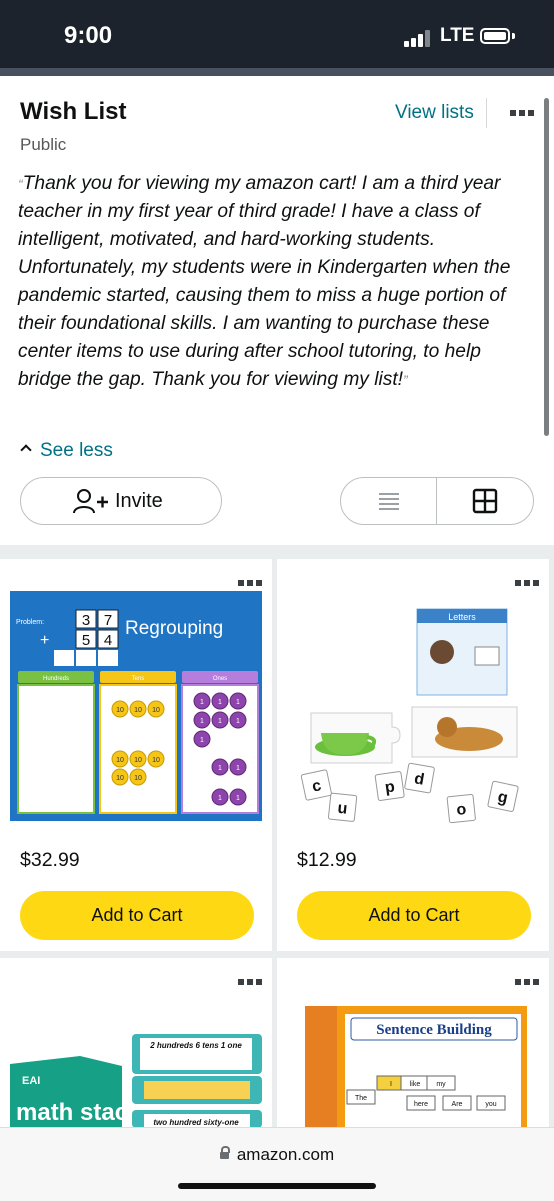 The height and width of the screenshot is (1201, 554). Describe the element at coordinates (503, 796) in the screenshot. I see `letter-tile: g` at that location.